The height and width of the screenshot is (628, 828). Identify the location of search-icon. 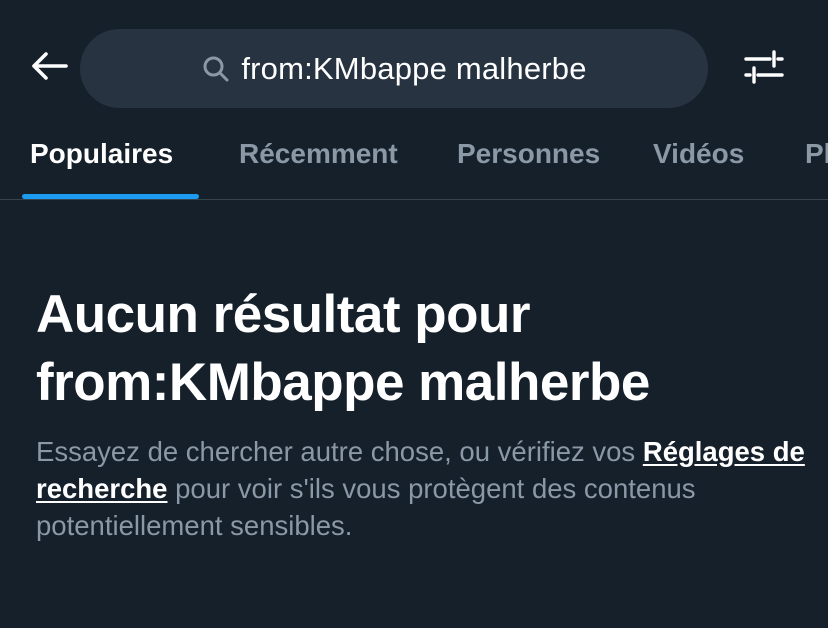
(216, 69).